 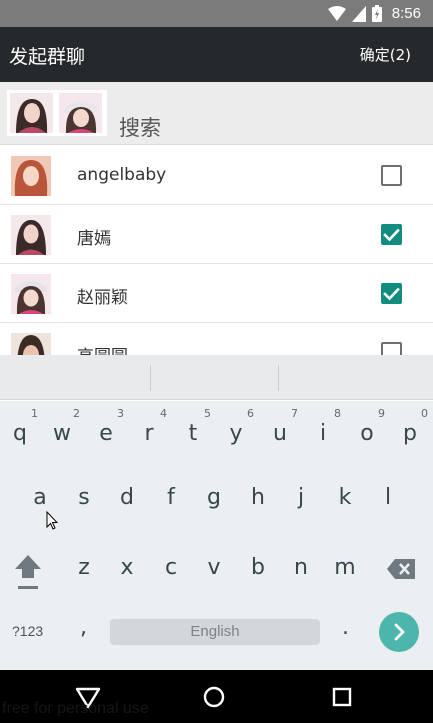 What do you see at coordinates (367, 433) in the screenshot?
I see `key-char: o` at bounding box center [367, 433].